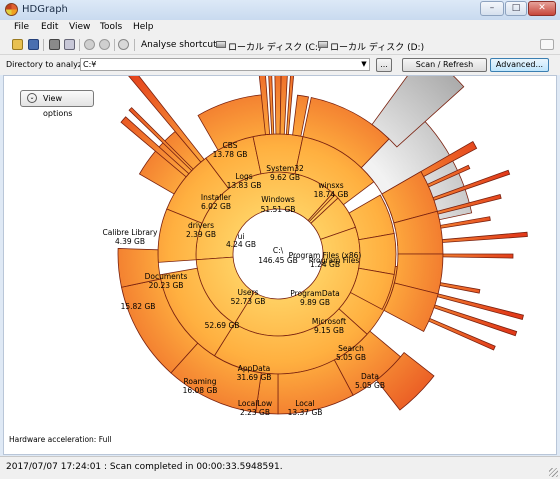 This screenshot has height=479, width=560. Describe the element at coordinates (323, 44) in the screenshot. I see `drive-d-icon` at that location.